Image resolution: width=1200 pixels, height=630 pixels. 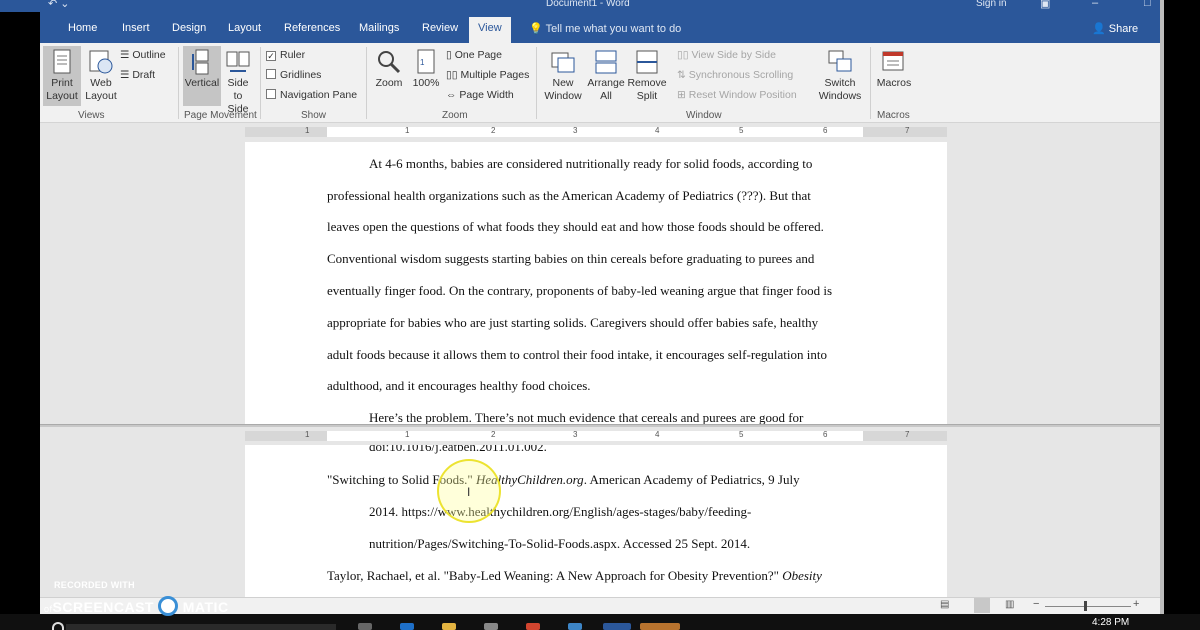 What do you see at coordinates (647, 62) in the screenshot?
I see `remove-split-icon` at bounding box center [647, 62].